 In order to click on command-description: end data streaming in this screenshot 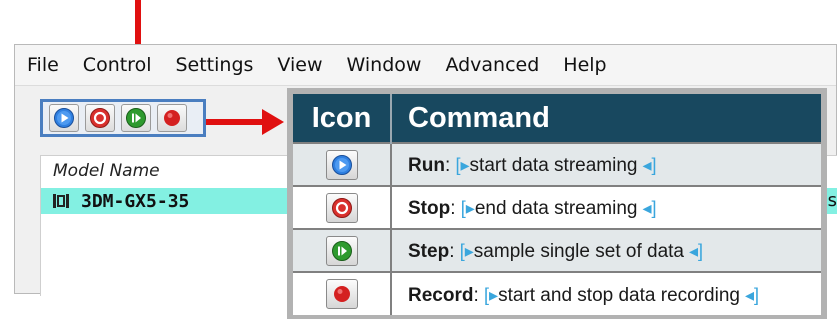, I will do `click(556, 208)`.